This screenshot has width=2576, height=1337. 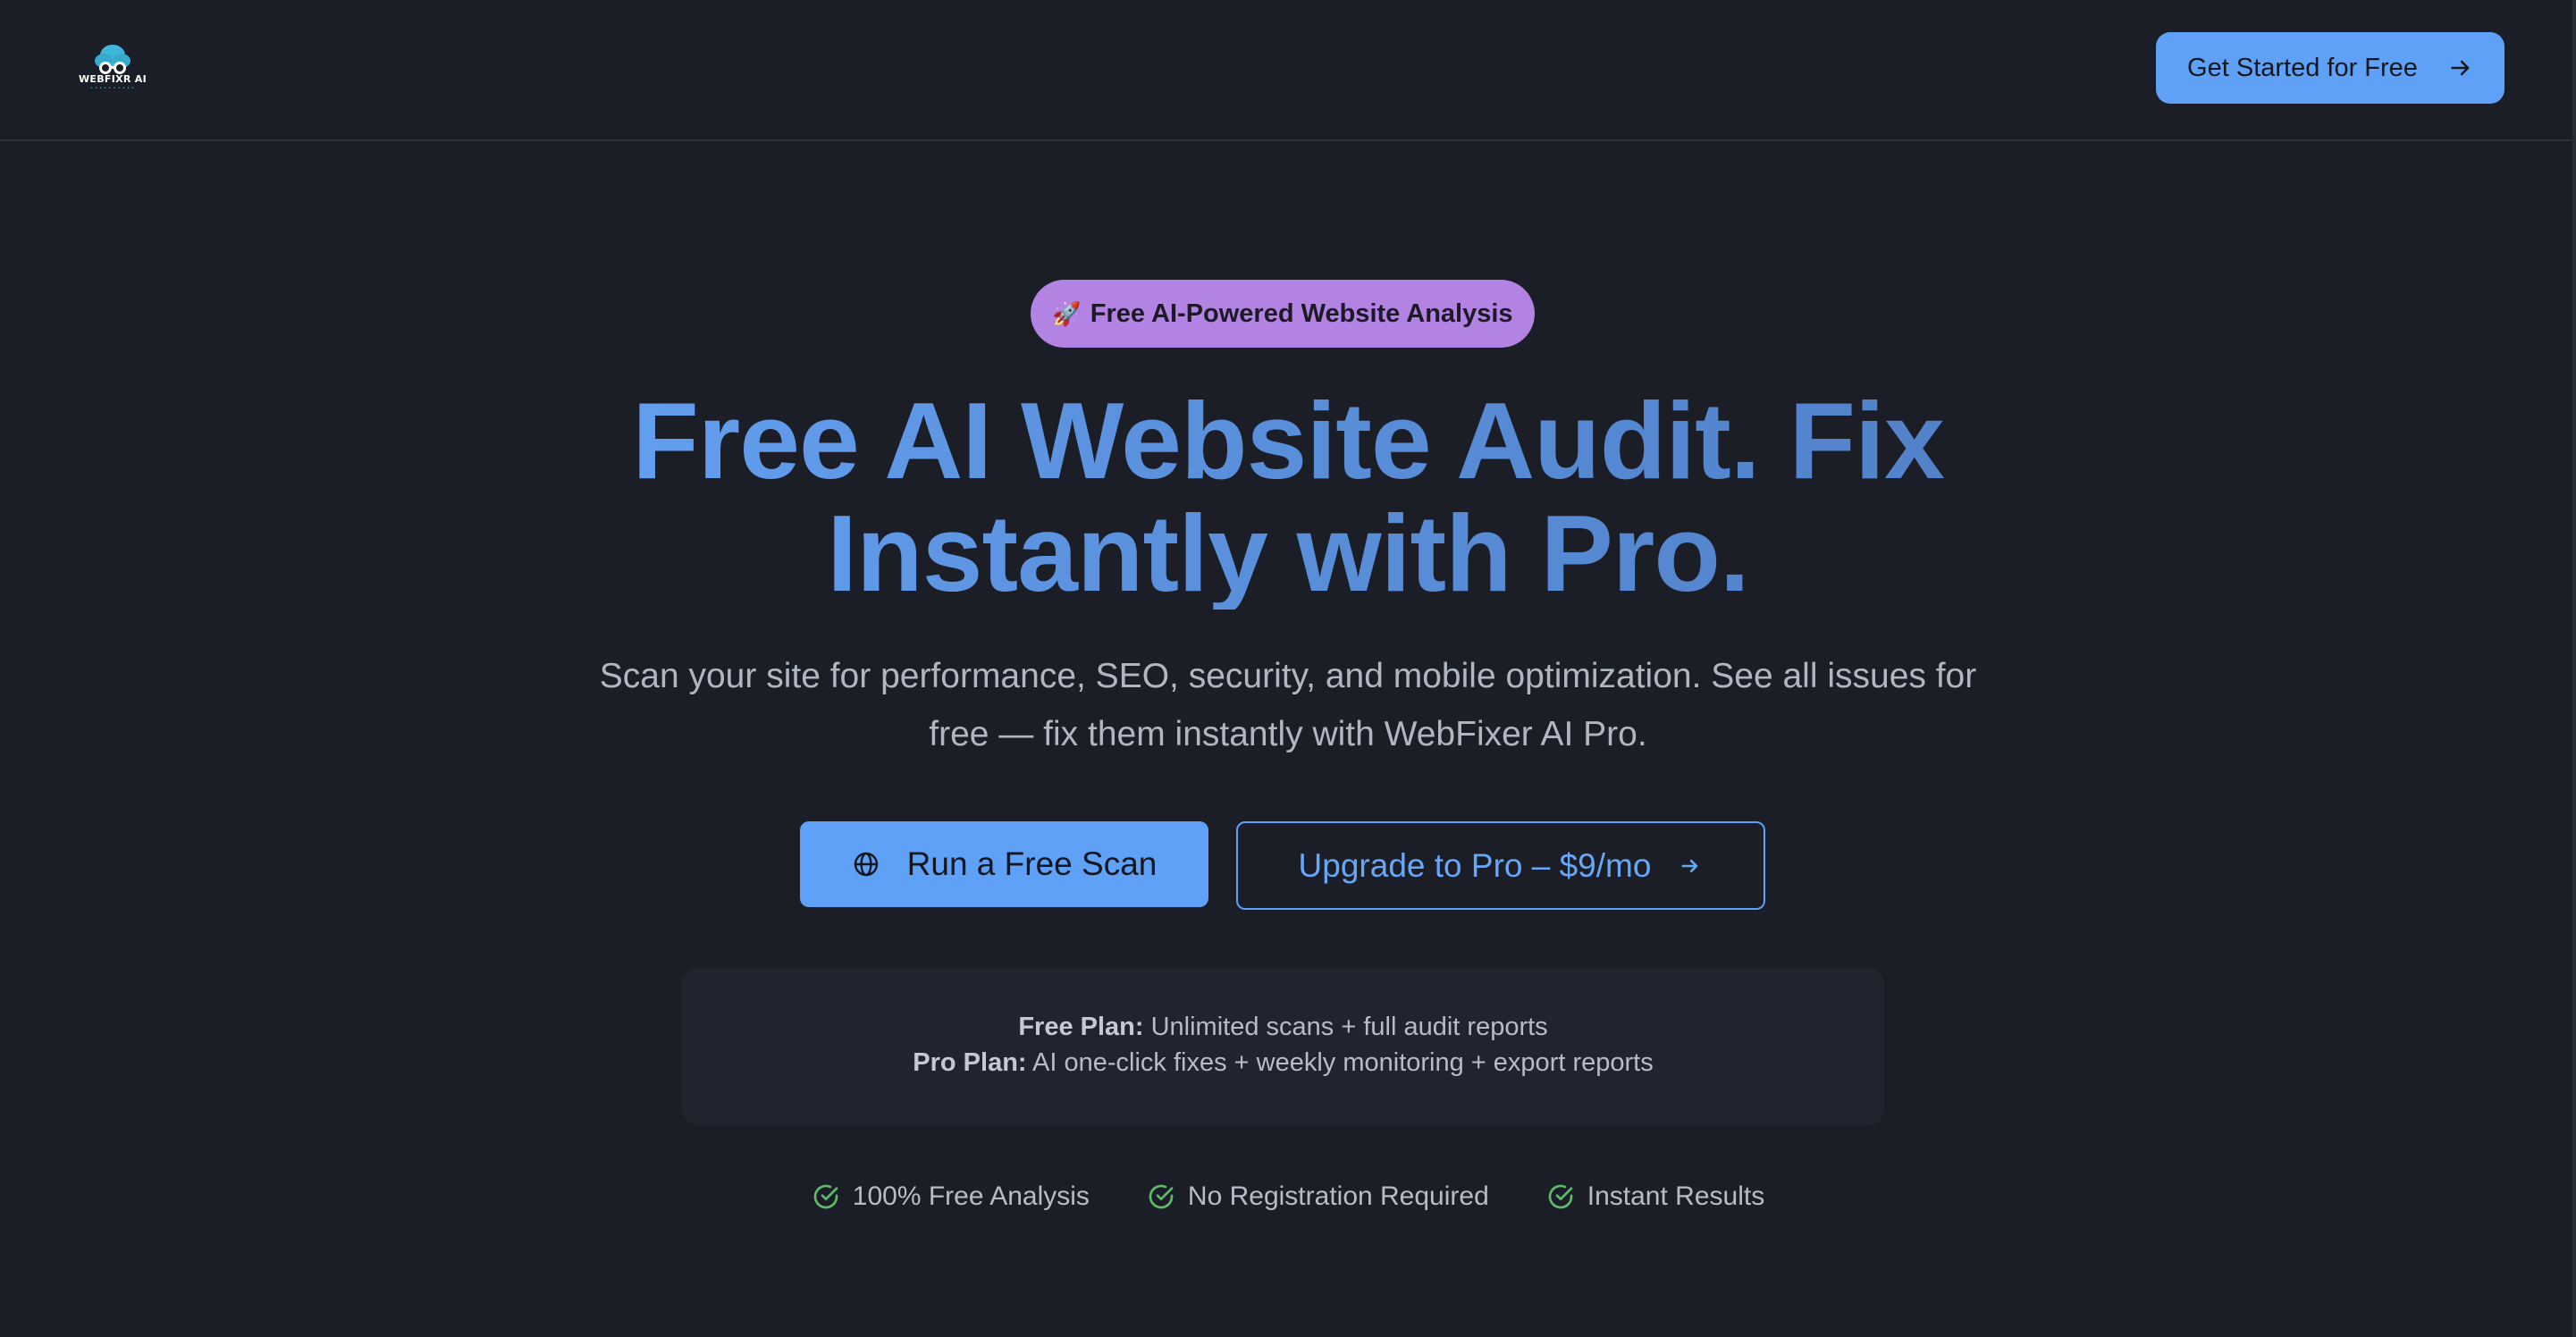 I want to click on globe-icon, so click(x=866, y=864).